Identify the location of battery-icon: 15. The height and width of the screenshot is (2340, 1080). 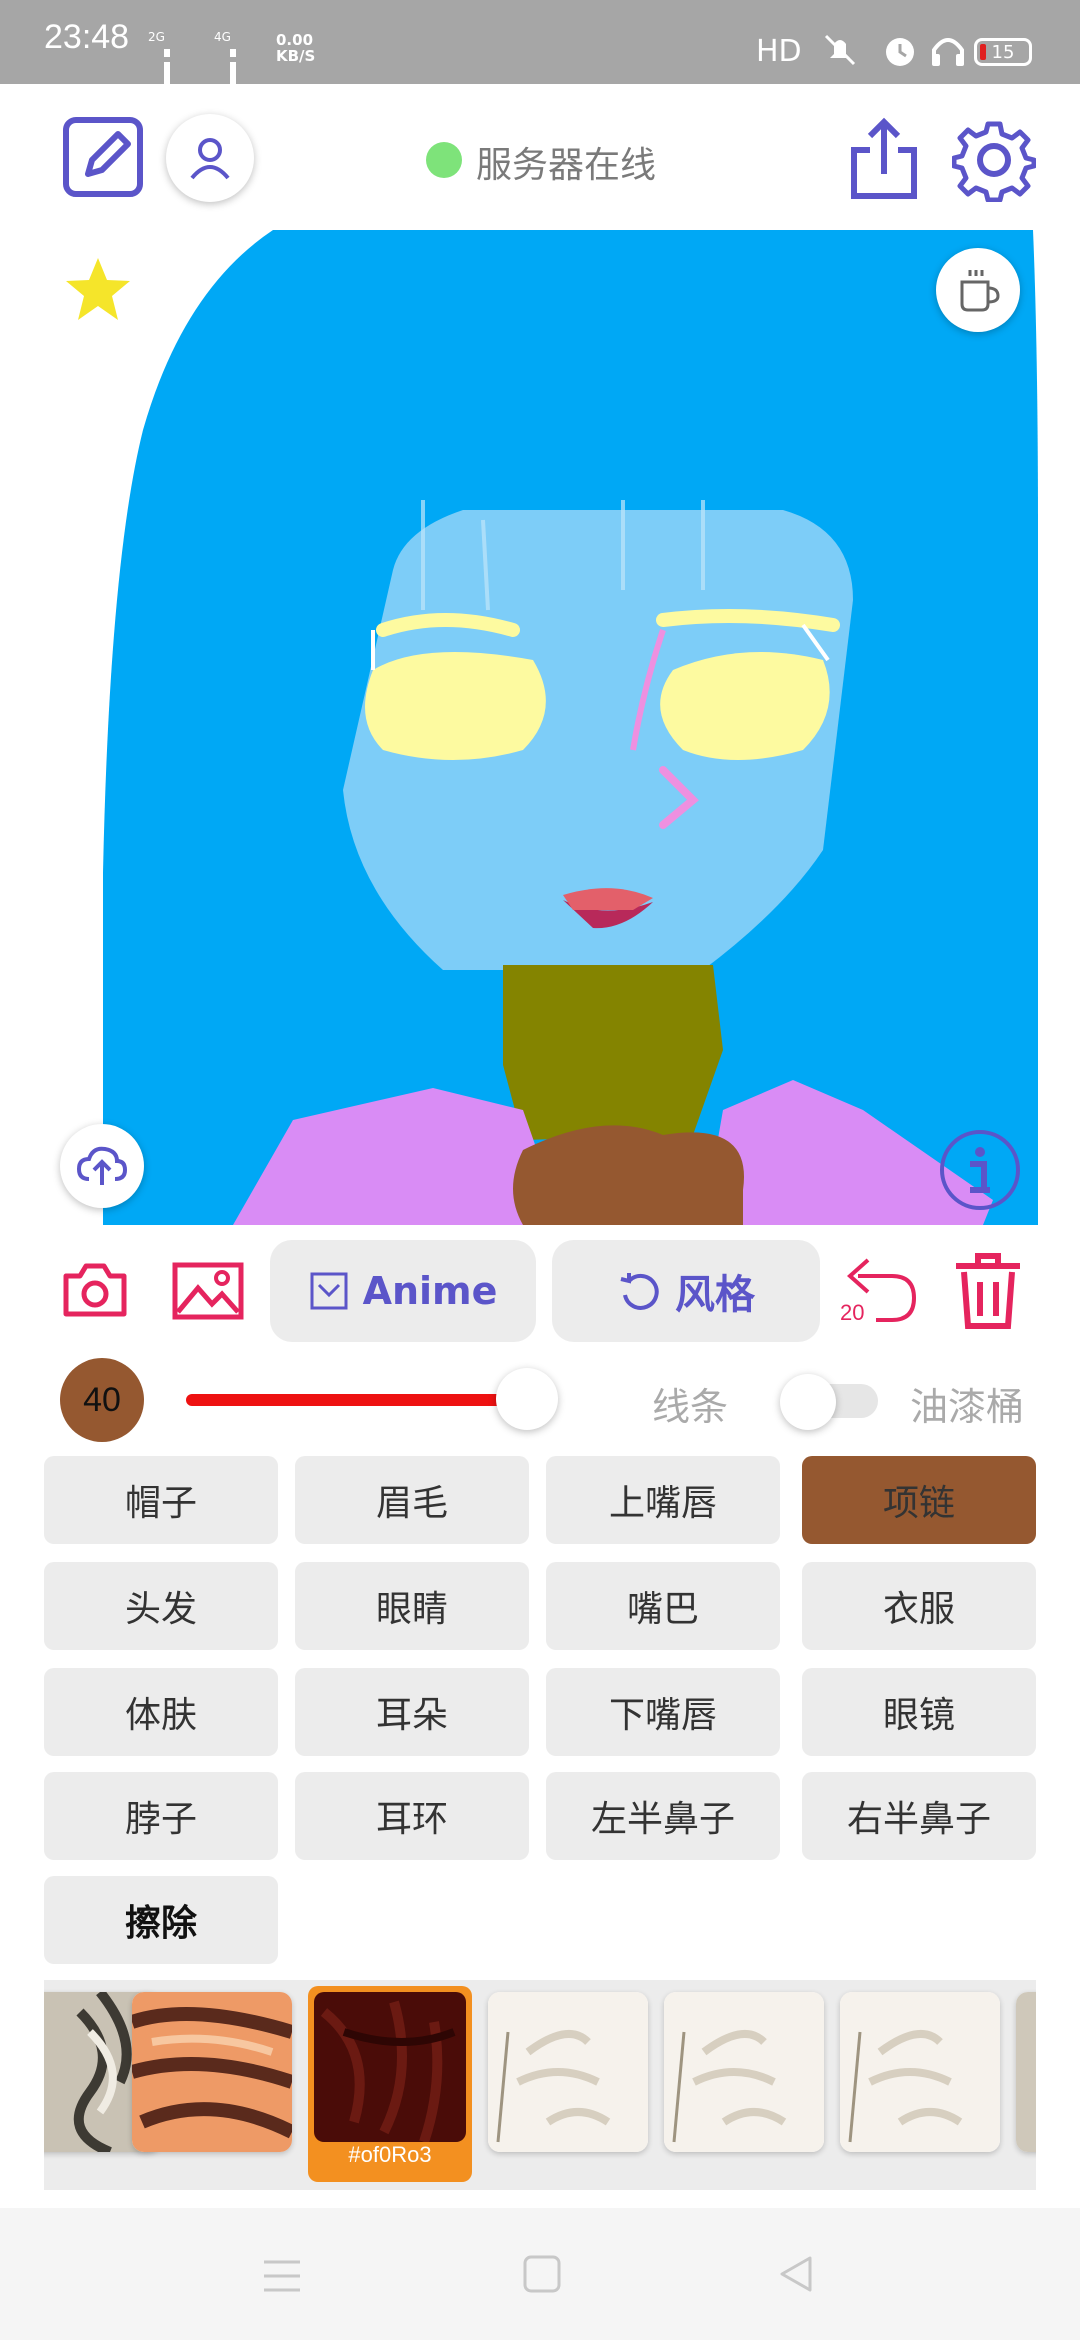
(1003, 52).